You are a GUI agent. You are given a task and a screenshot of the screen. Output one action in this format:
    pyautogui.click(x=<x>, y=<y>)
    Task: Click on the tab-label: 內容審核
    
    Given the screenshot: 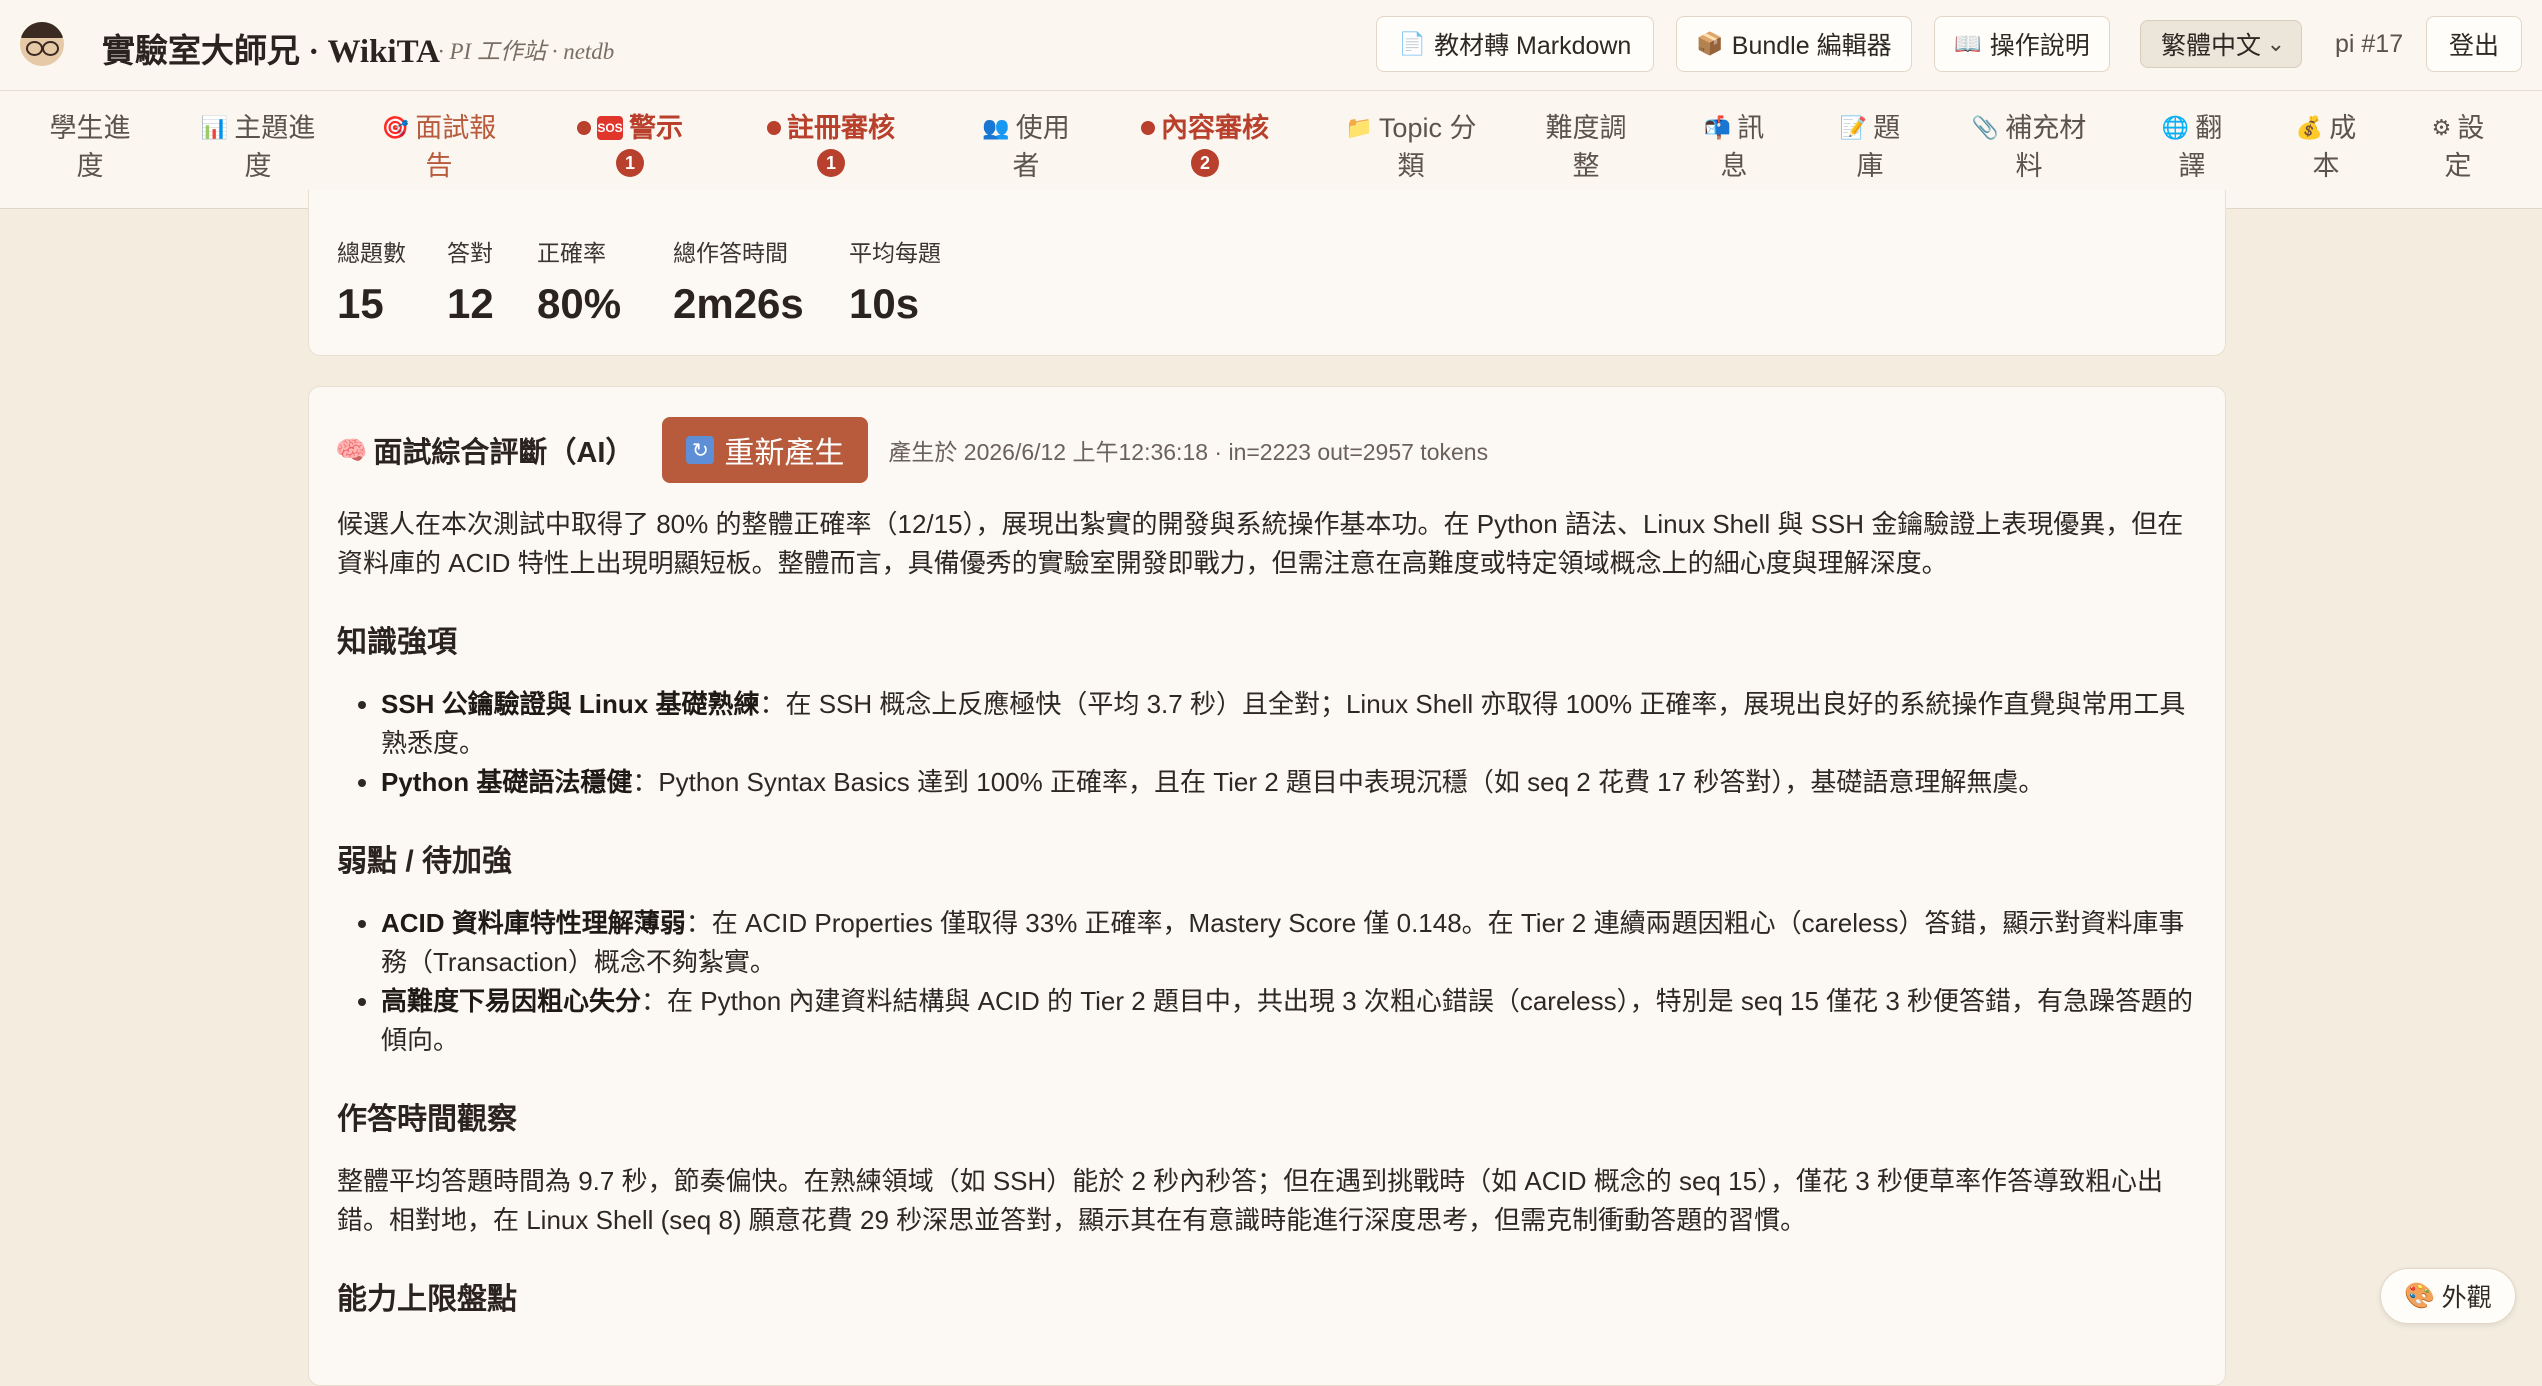 What is the action you would take?
    pyautogui.click(x=1215, y=128)
    